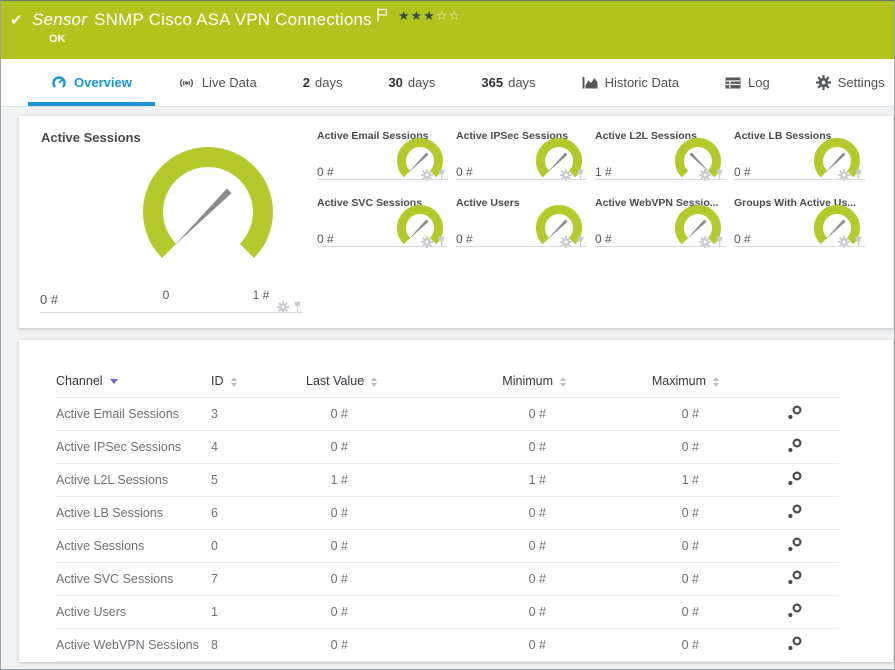 The image size is (895, 670). Describe the element at coordinates (447, 447) in the screenshot. I see `table-row: Active IPSec Sessions 4 0 #0 #0 #` at that location.